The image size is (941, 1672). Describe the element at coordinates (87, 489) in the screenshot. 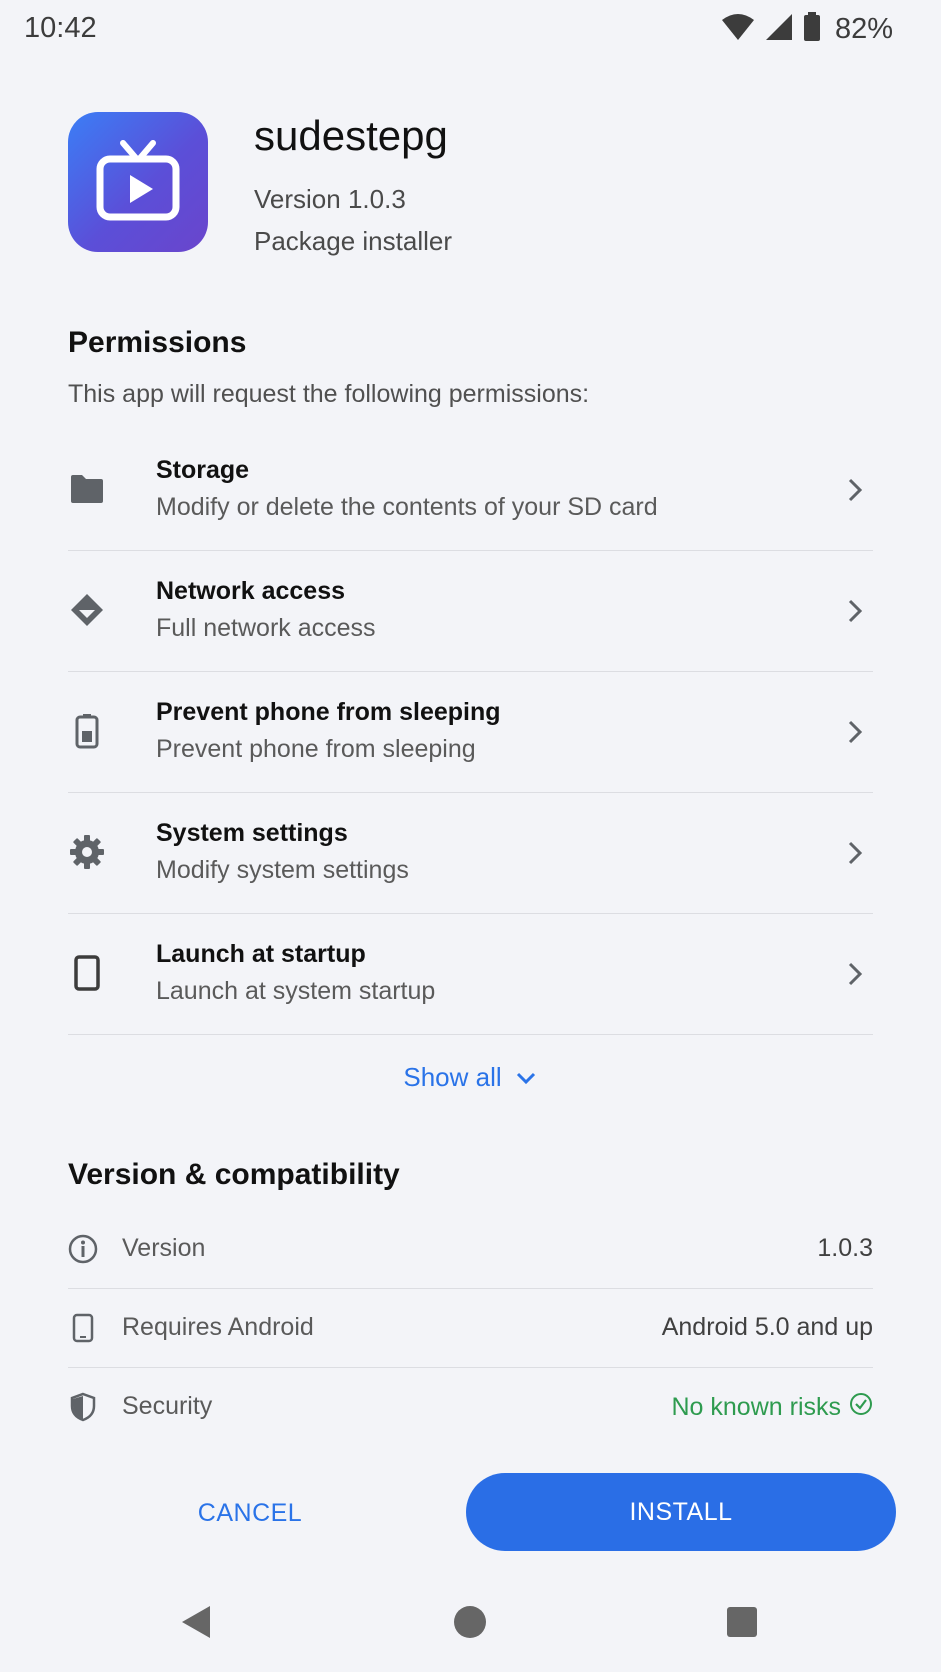

I see `folder-icon` at that location.